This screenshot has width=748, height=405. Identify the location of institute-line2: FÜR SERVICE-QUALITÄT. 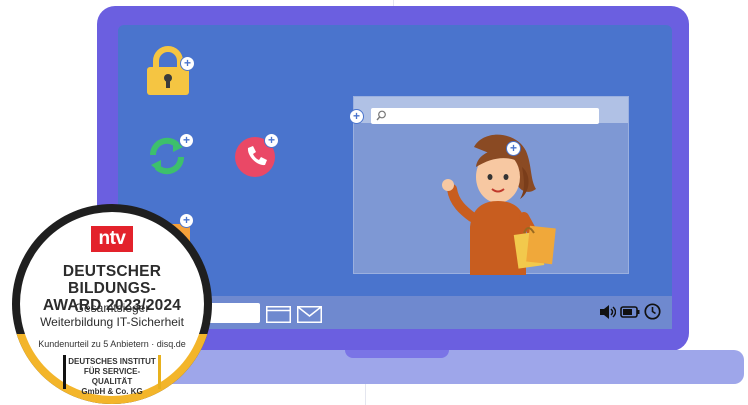
(112, 376).